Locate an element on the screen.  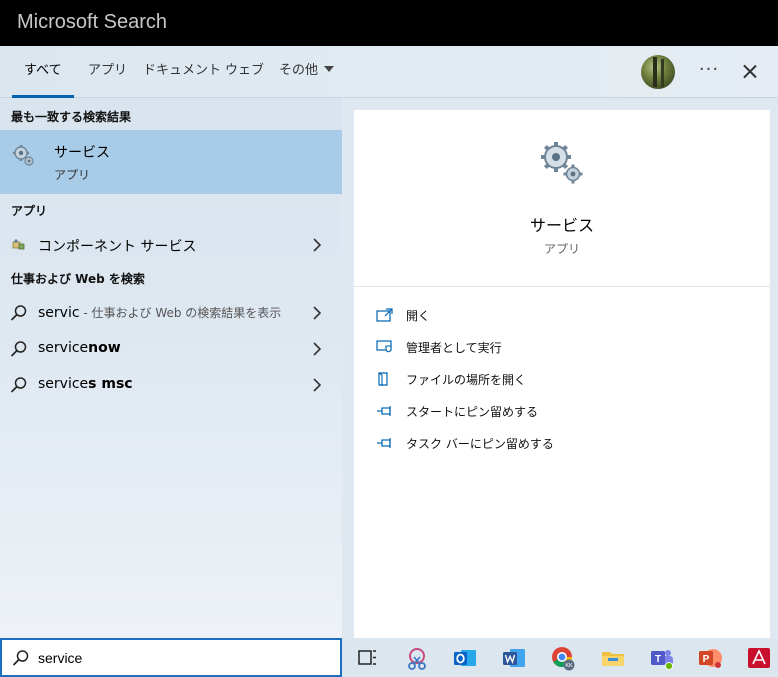
chevron-down-icon is located at coordinates (329, 69).